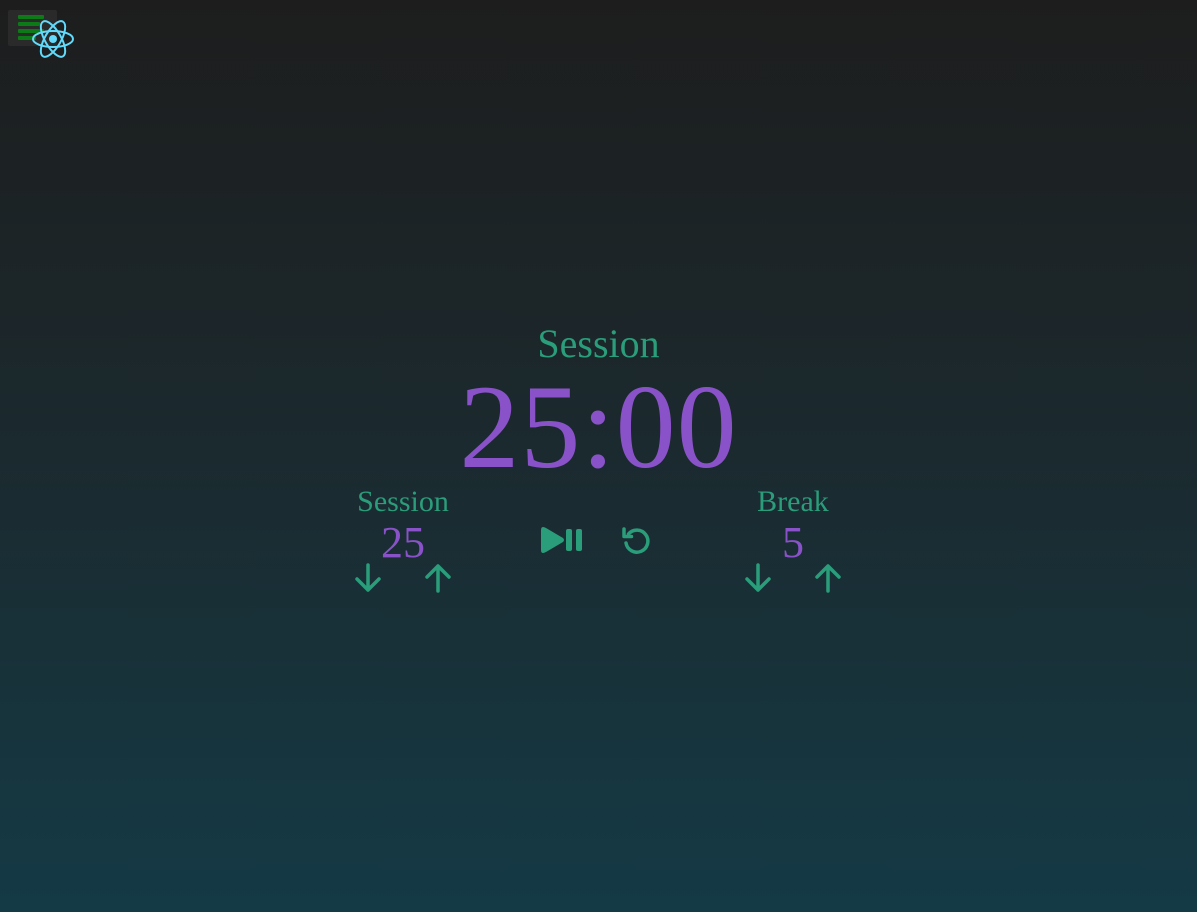 Image resolution: width=1197 pixels, height=912 pixels. I want to click on reset-button, so click(636, 540).